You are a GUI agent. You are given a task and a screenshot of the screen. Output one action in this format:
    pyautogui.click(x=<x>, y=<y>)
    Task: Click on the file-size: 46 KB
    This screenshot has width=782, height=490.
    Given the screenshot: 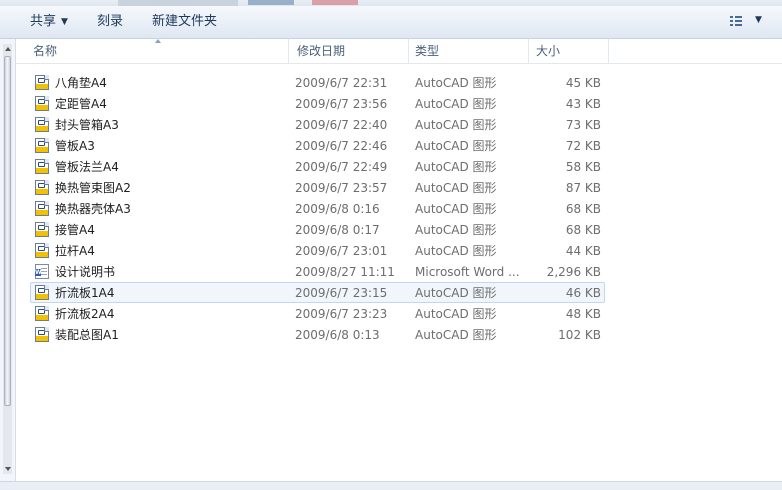 What is the action you would take?
    pyautogui.click(x=583, y=293)
    